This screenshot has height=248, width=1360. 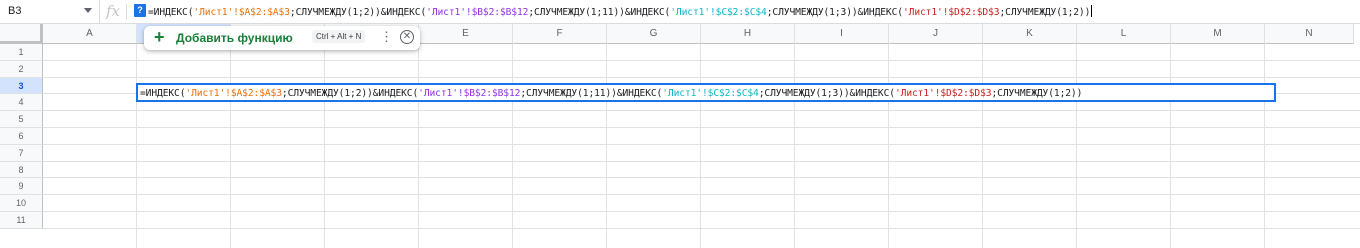 What do you see at coordinates (560, 34) in the screenshot?
I see `column-header-f: F` at bounding box center [560, 34].